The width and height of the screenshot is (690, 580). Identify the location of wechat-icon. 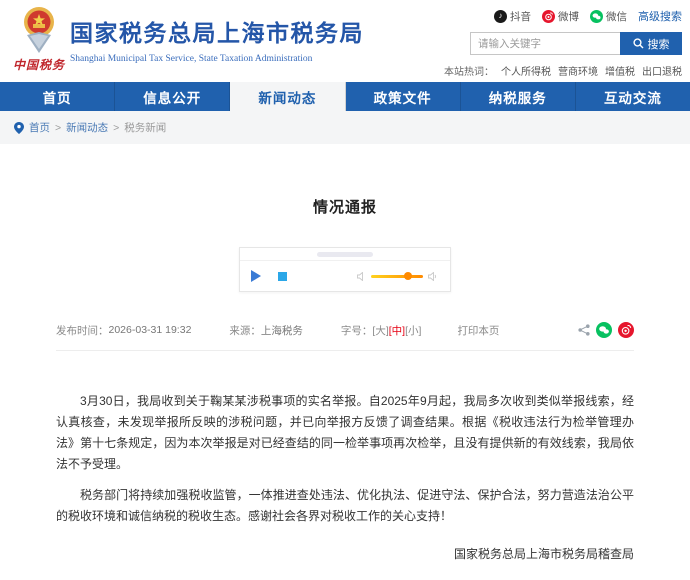
(596, 16).